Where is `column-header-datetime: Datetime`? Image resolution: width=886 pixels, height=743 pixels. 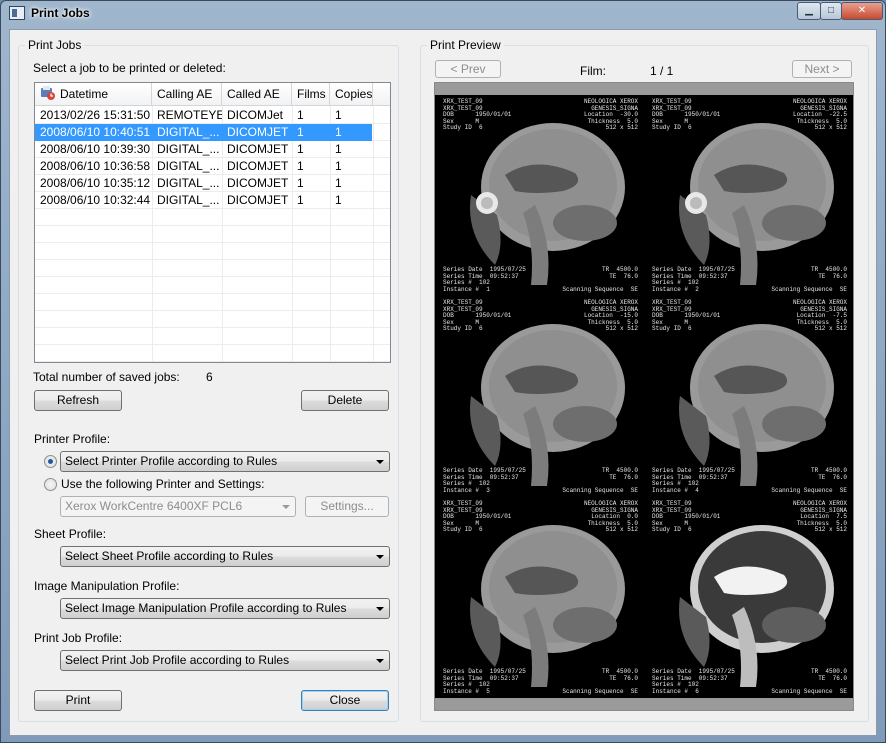 column-header-datetime: Datetime is located at coordinates (93, 94).